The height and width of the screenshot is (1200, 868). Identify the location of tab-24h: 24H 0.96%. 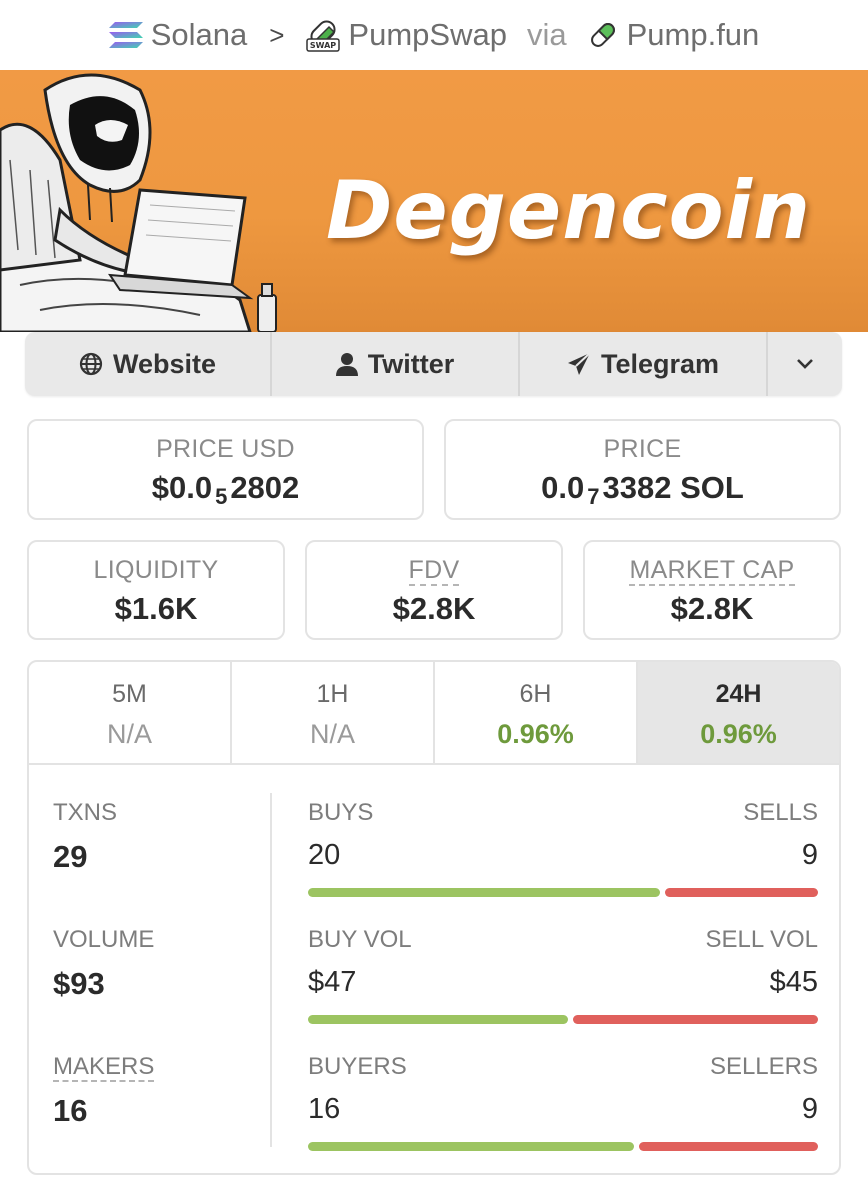
(738, 712).